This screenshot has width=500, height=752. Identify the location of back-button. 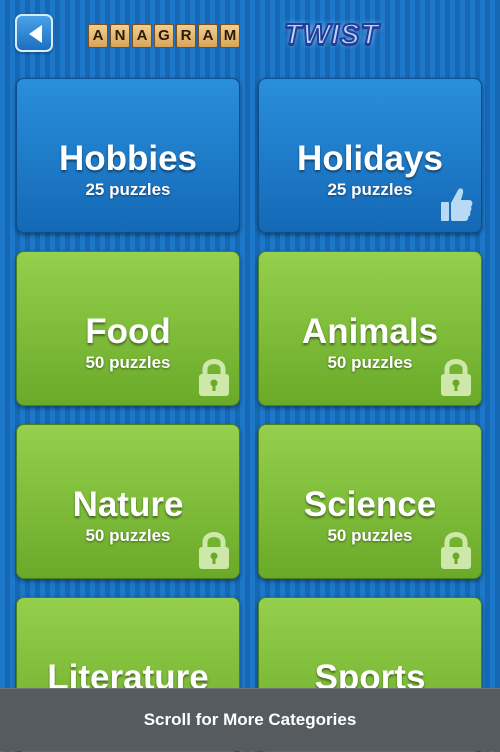
(34, 33).